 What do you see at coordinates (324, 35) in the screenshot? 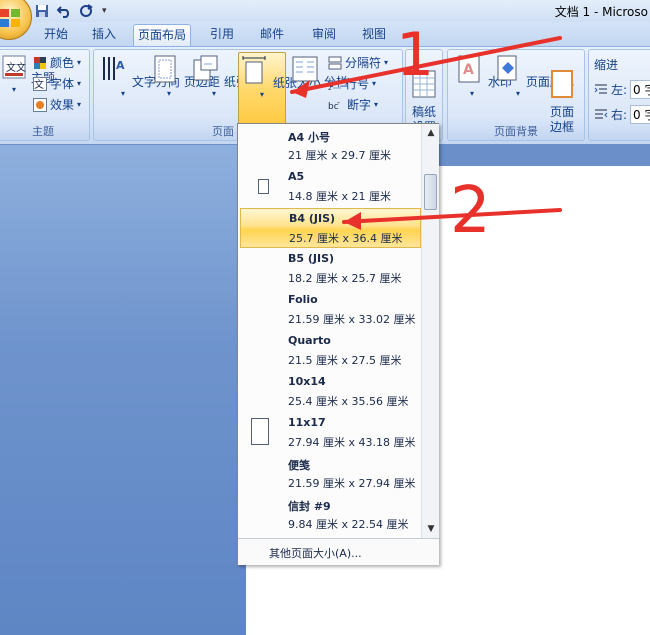
I see `tab-review: 审阅` at bounding box center [324, 35].